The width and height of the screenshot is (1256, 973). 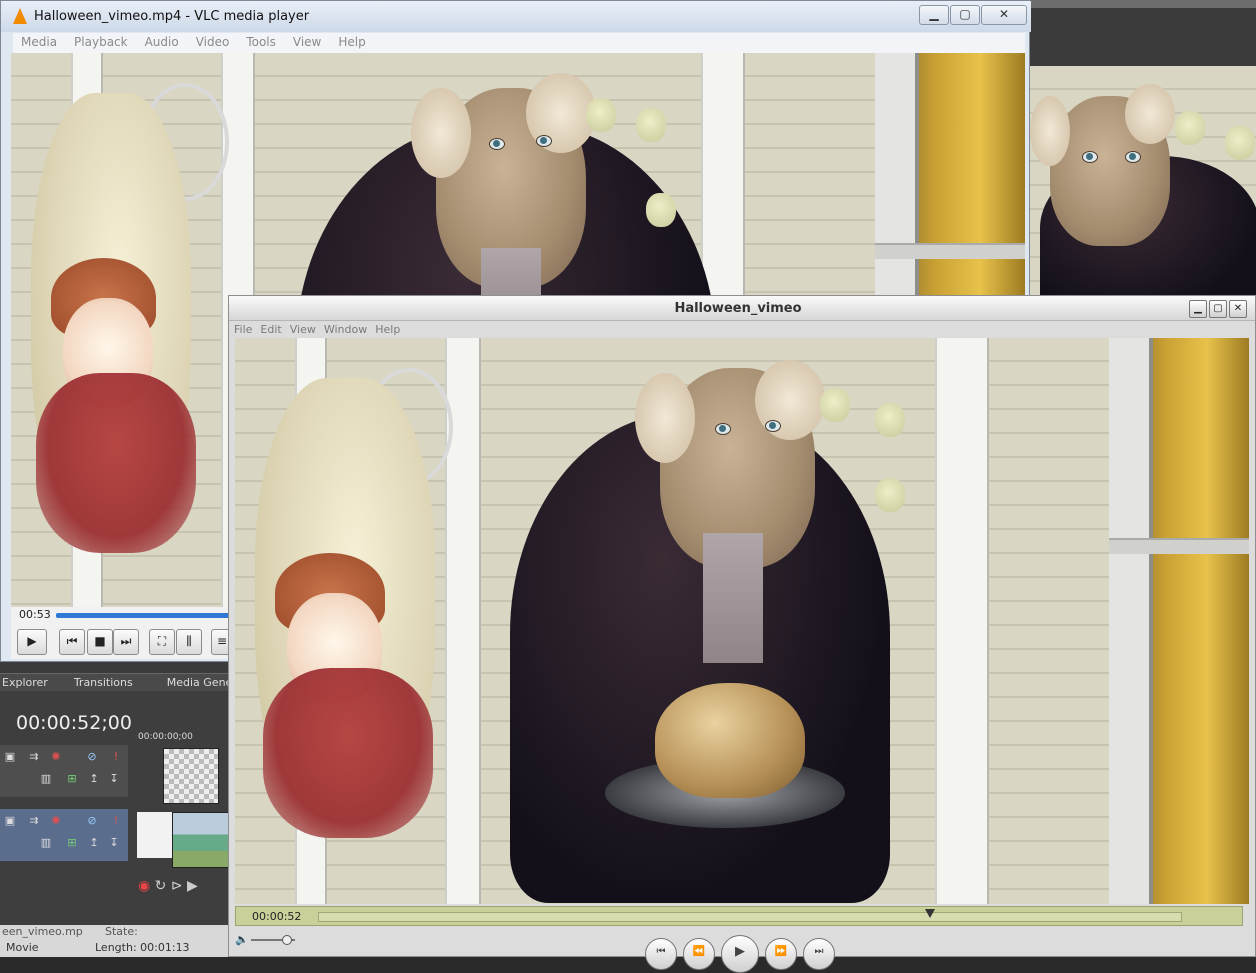 What do you see at coordinates (74, 723) in the screenshot?
I see `timeline-timecode: 00:00:52;00` at bounding box center [74, 723].